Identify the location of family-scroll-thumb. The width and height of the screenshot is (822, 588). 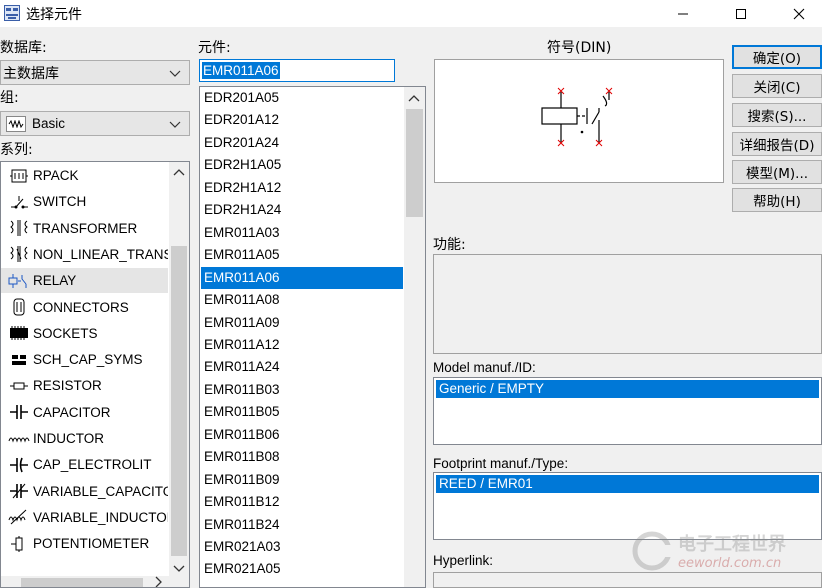
(179, 401).